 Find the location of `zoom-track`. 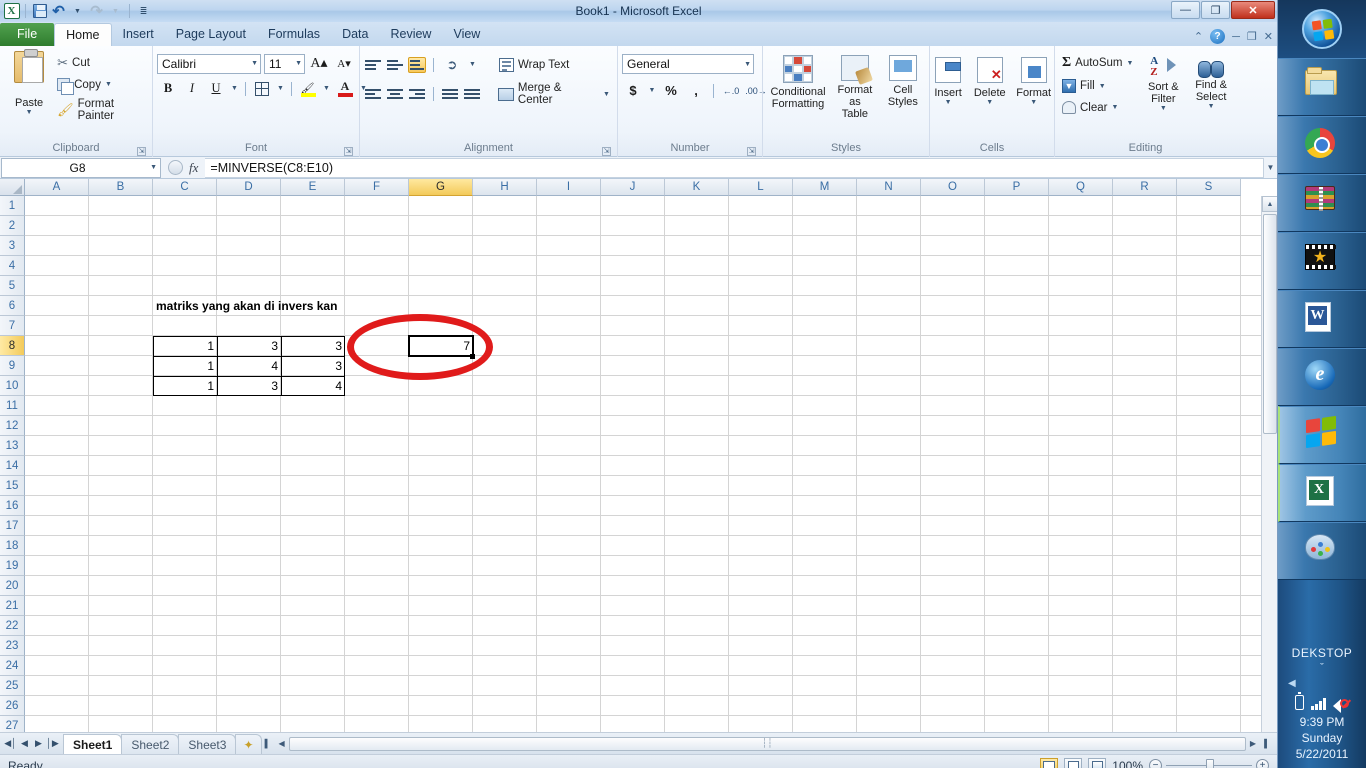

zoom-track is located at coordinates (1209, 763).